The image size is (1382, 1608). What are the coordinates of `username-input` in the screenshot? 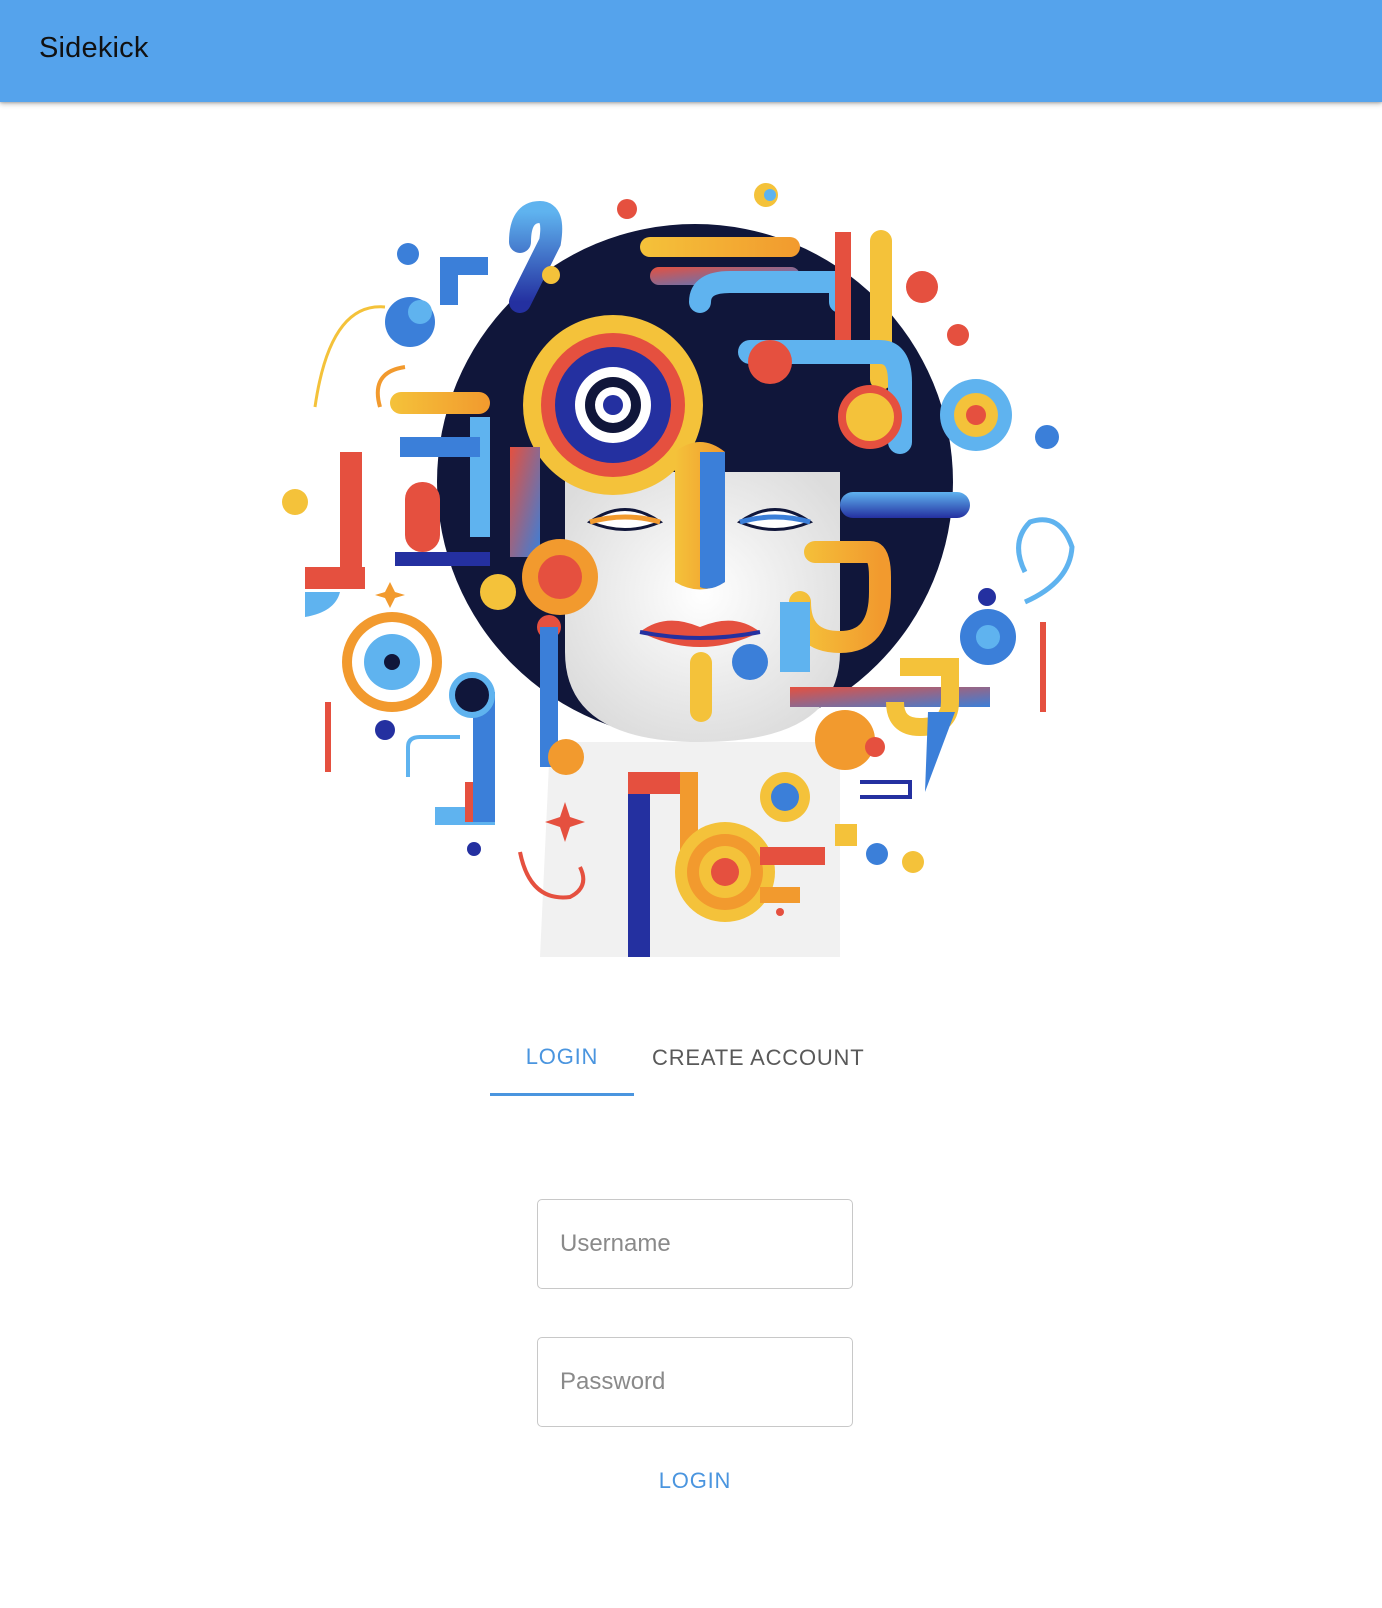 It's located at (695, 1244).